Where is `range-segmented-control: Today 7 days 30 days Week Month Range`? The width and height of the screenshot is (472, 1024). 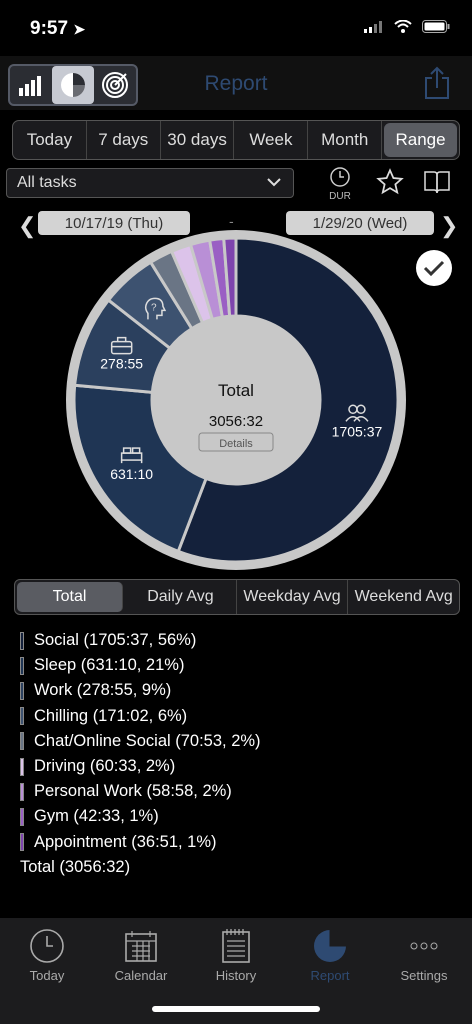 range-segmented-control: Today 7 days 30 days Week Month Range is located at coordinates (236, 140).